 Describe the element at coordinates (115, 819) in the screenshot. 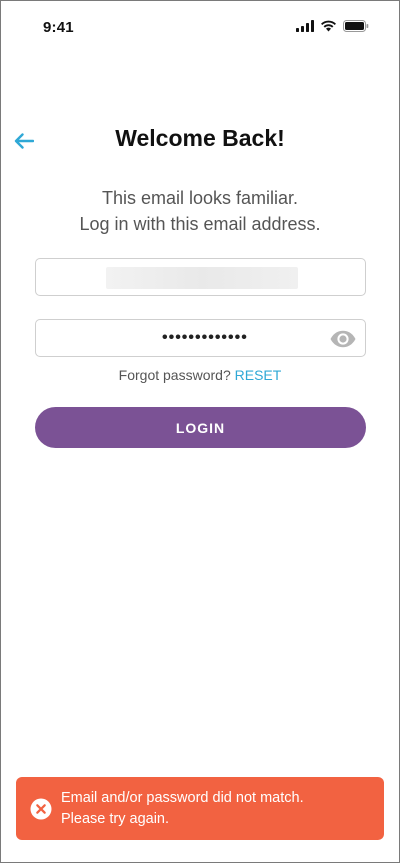

I see `error-message-line-2: Please try again.` at that location.